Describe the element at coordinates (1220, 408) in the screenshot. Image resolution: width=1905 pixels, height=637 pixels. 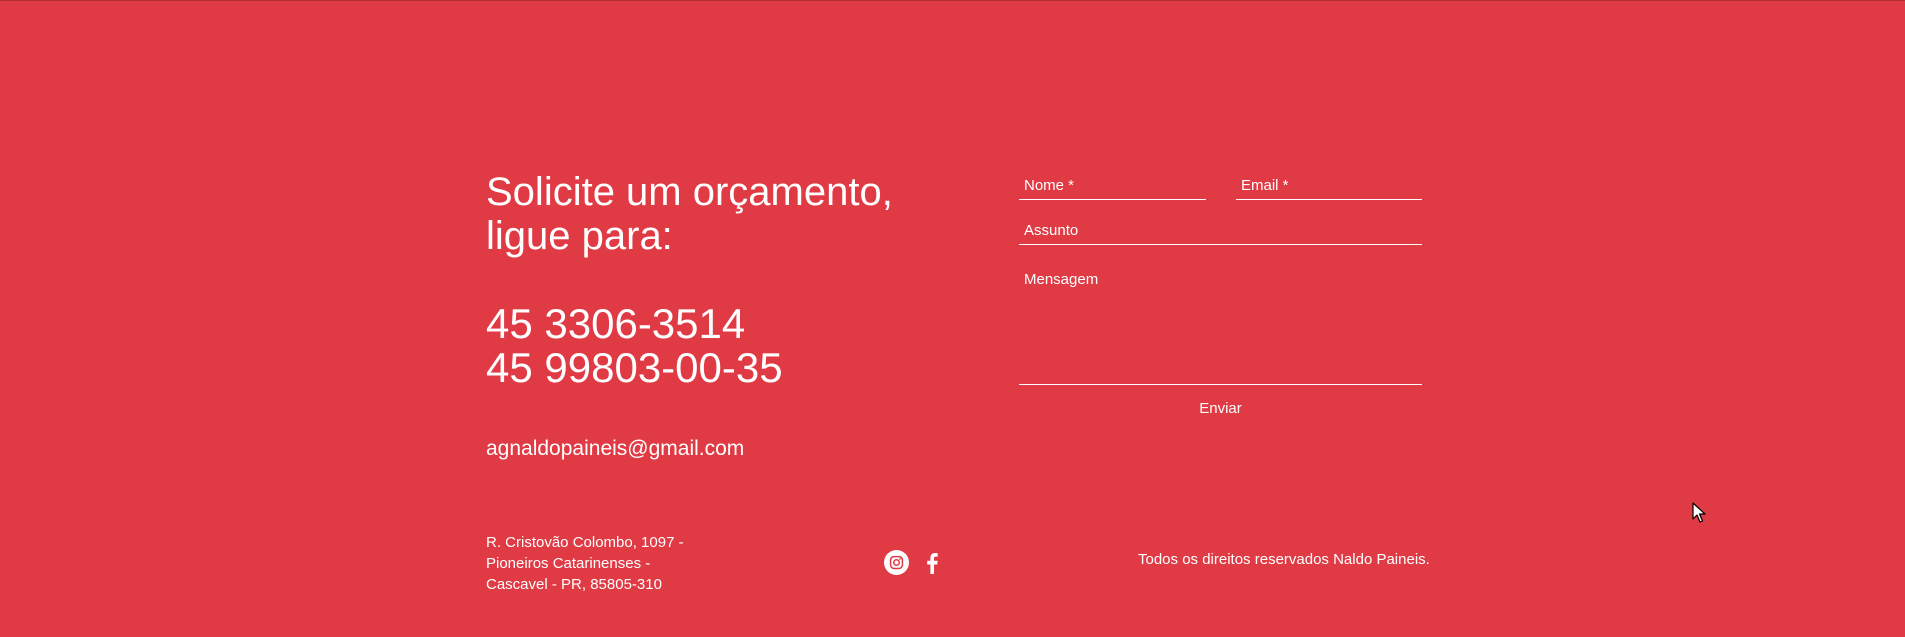
I see `submit-button: Enviar` at that location.